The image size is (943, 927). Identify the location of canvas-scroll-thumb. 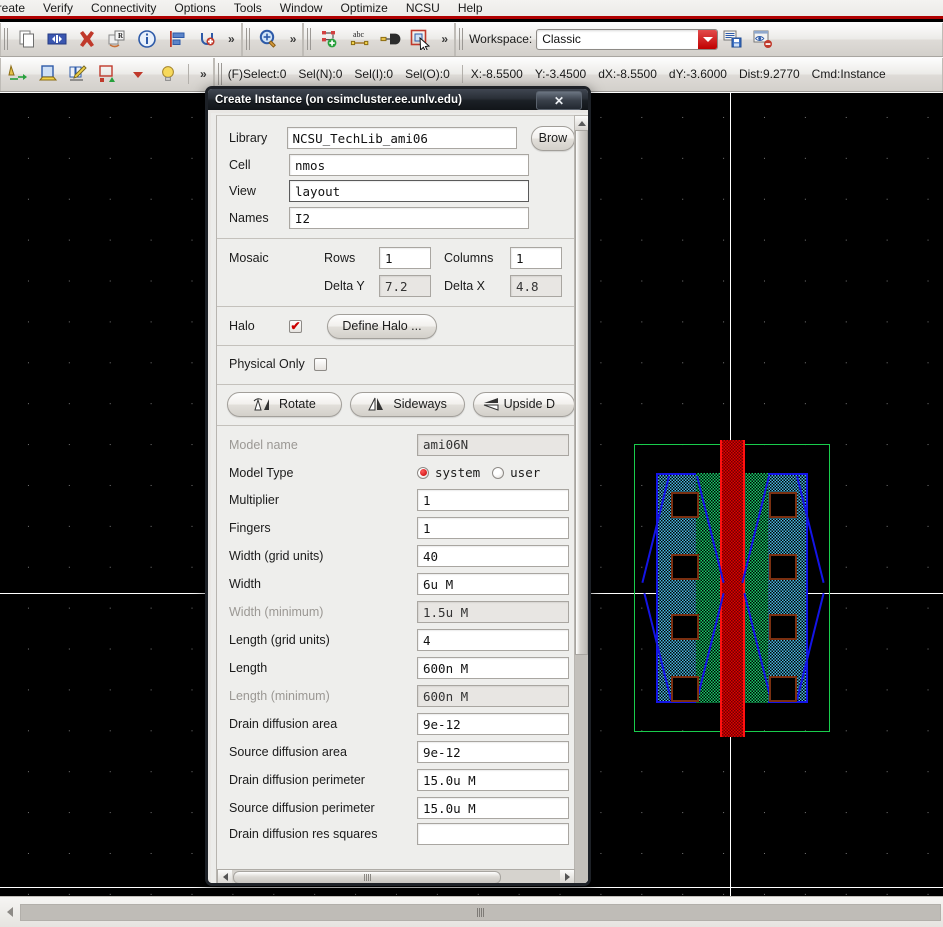
(480, 912).